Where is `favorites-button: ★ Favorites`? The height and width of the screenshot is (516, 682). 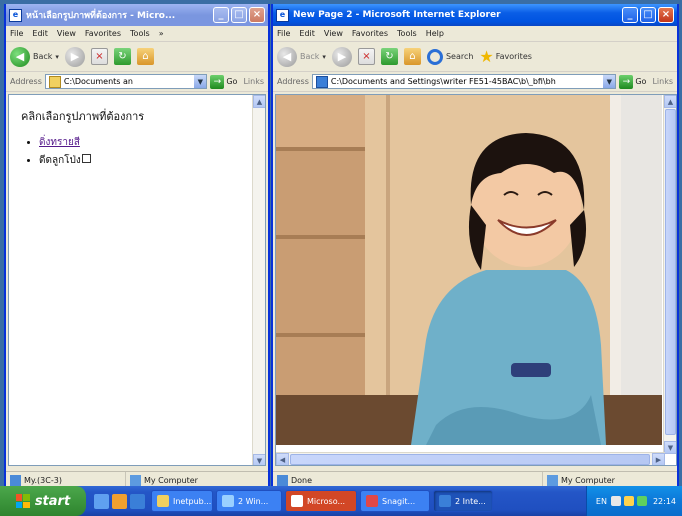 favorites-button: ★ Favorites is located at coordinates (505, 56).